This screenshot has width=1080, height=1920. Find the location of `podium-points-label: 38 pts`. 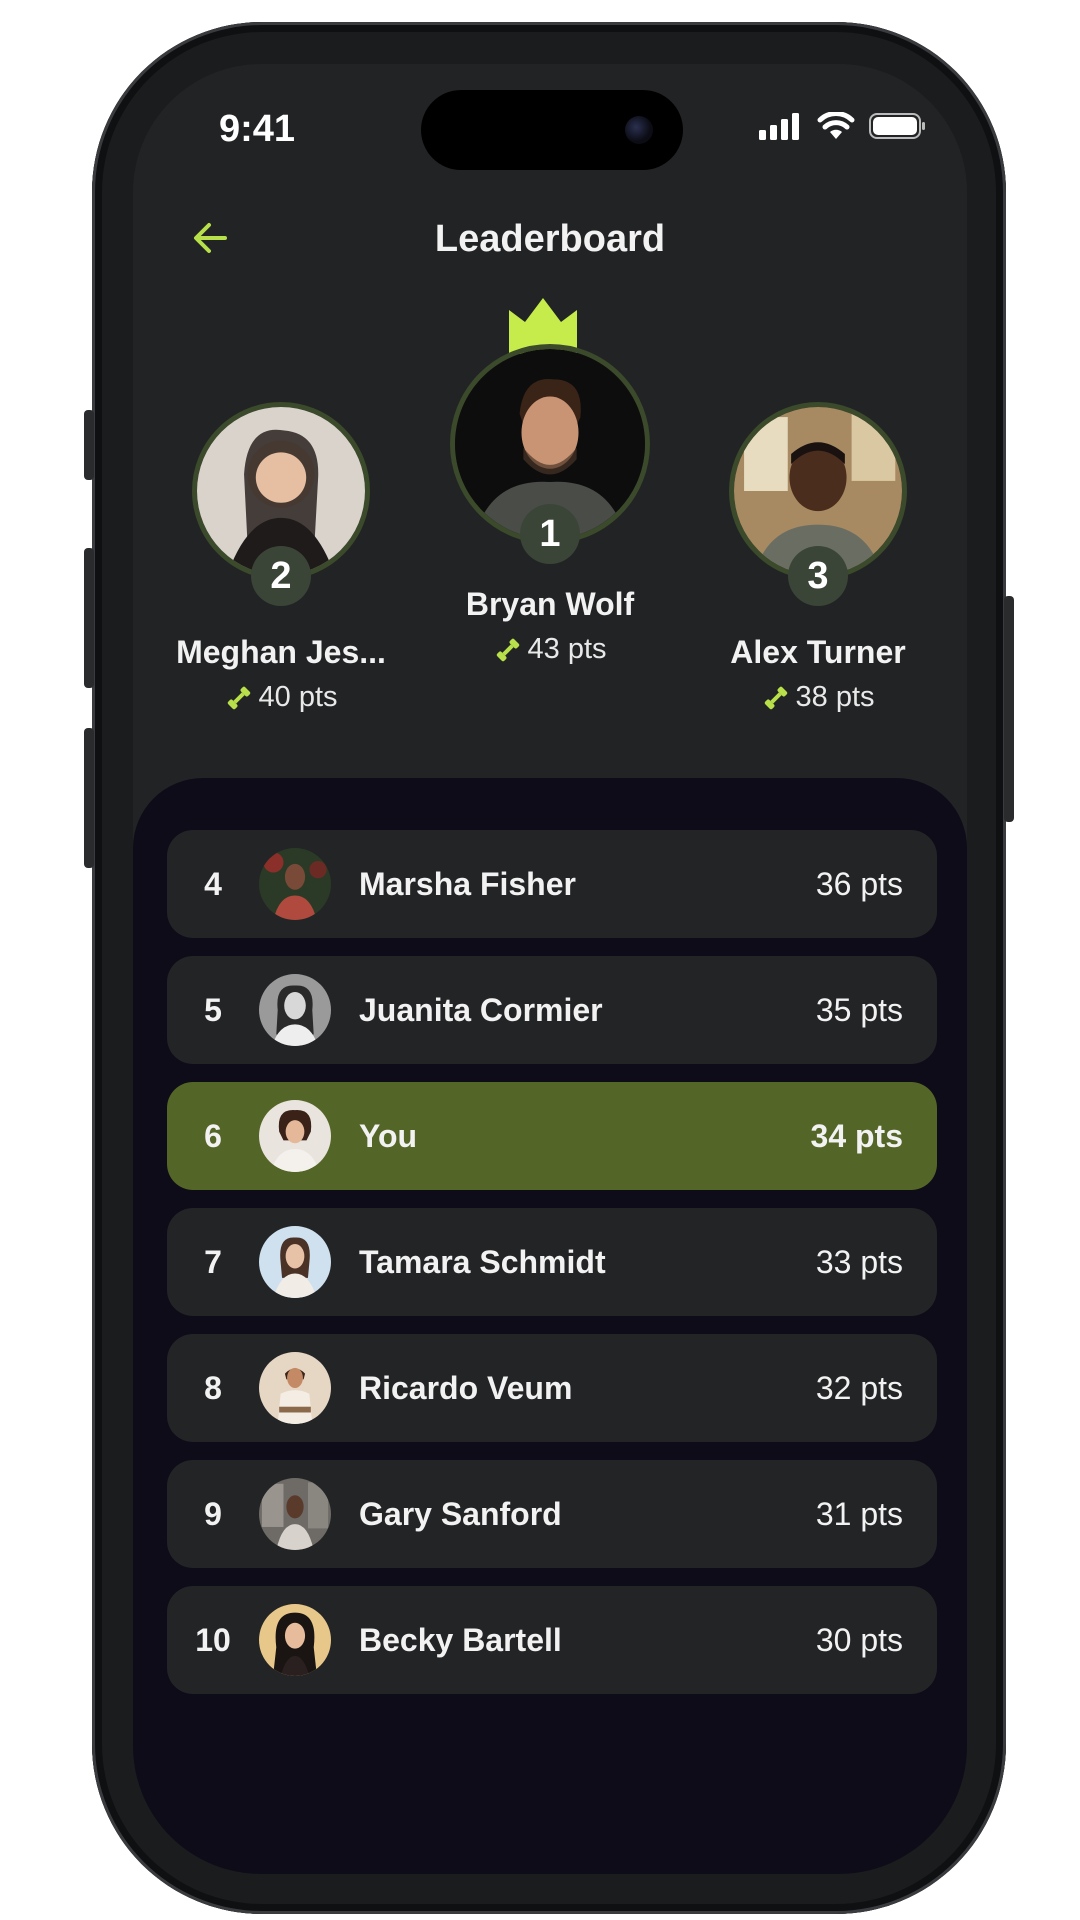

podium-points-label: 38 pts is located at coordinates (835, 697).